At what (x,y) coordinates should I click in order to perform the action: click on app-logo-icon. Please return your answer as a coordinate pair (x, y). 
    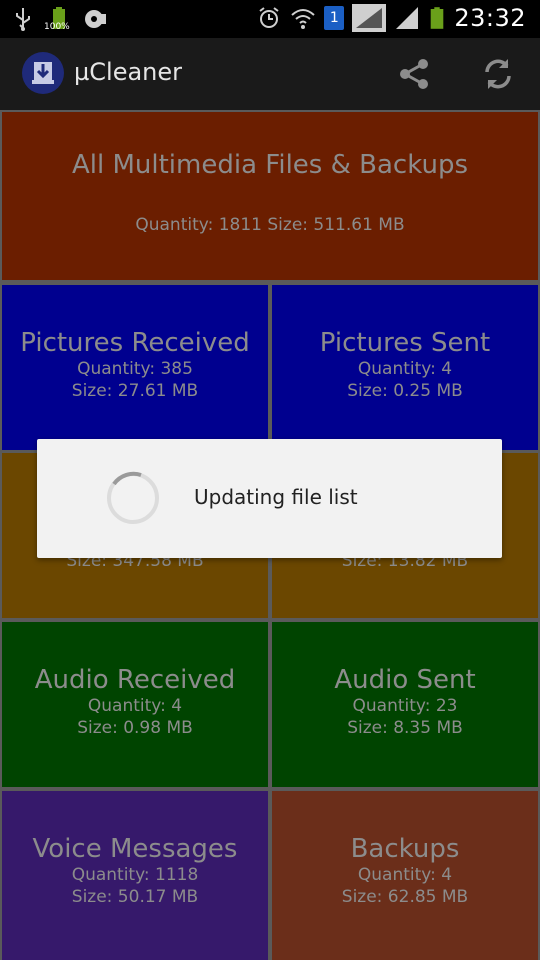
    Looking at the image, I should click on (43, 73).